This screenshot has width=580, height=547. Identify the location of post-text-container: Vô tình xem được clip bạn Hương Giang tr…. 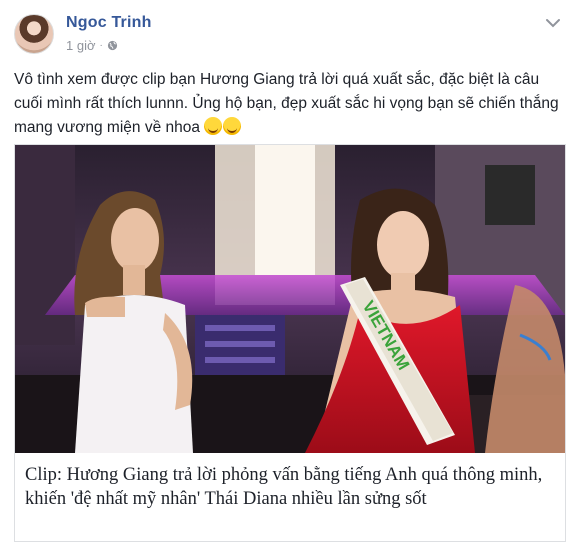
(290, 104).